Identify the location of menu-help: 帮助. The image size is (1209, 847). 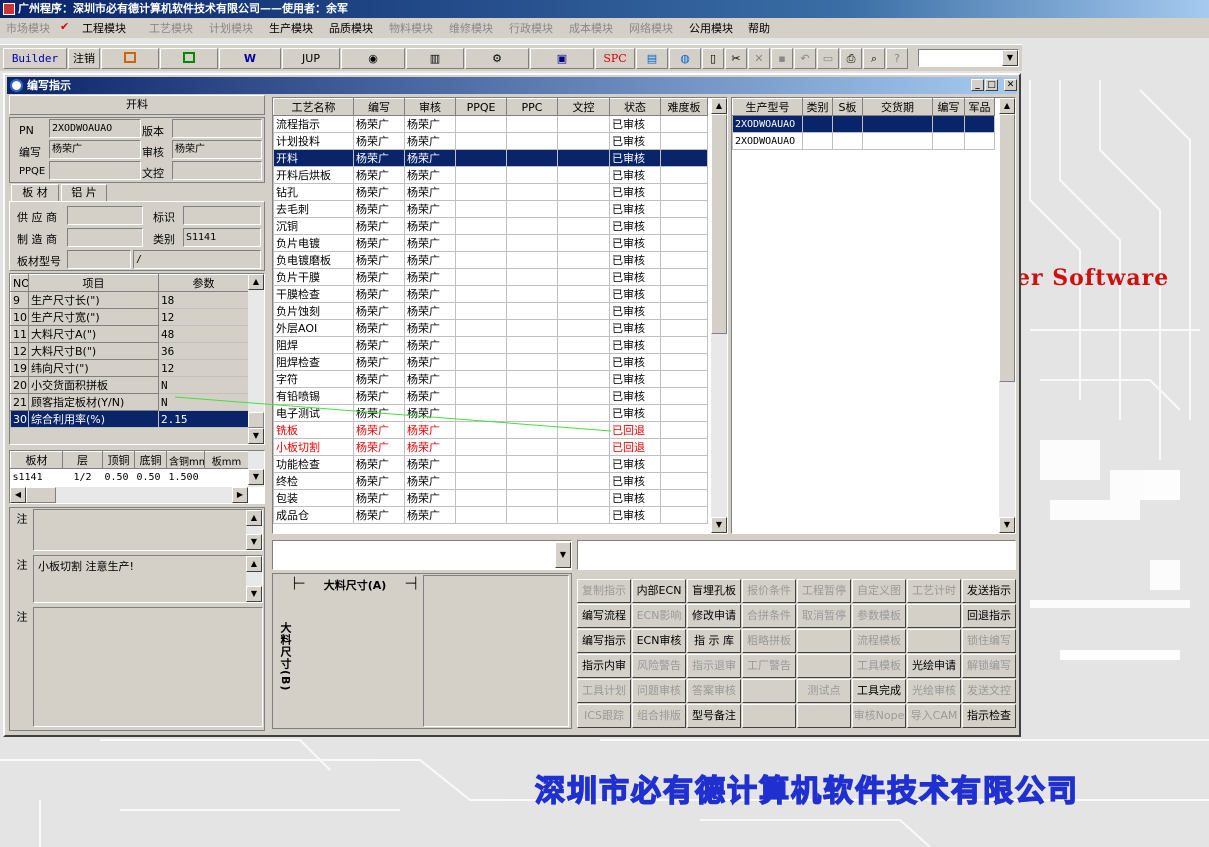
(759, 28).